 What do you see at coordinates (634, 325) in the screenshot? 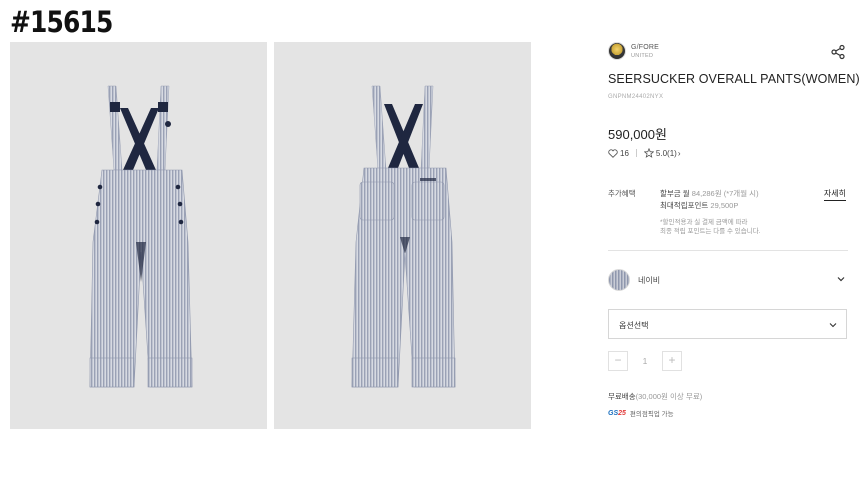
I see `option-select-label: 옵션선택` at bounding box center [634, 325].